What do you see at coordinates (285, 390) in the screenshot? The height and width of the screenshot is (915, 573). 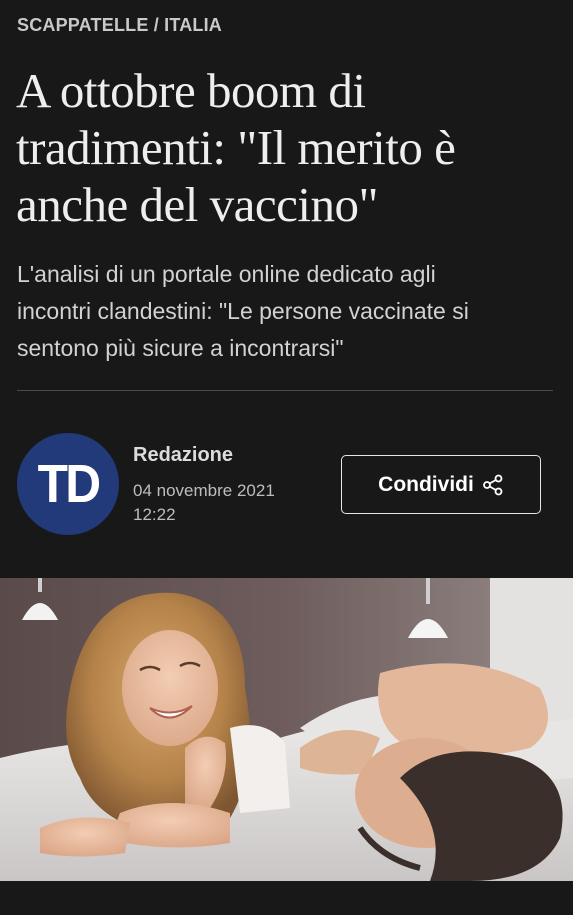 I see `divider` at bounding box center [285, 390].